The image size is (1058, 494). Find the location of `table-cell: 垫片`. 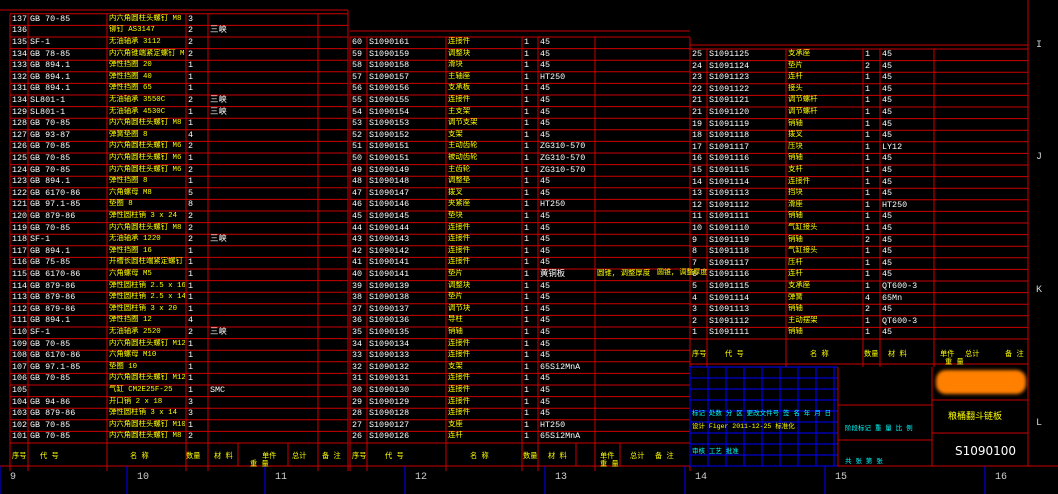

table-cell: 垫片 is located at coordinates (455, 297).